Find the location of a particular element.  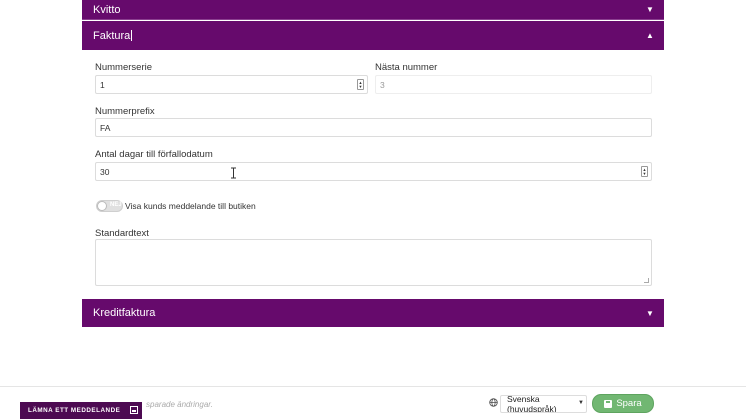

nummerserie-input: 1 ▲ ▼ is located at coordinates (231, 84).